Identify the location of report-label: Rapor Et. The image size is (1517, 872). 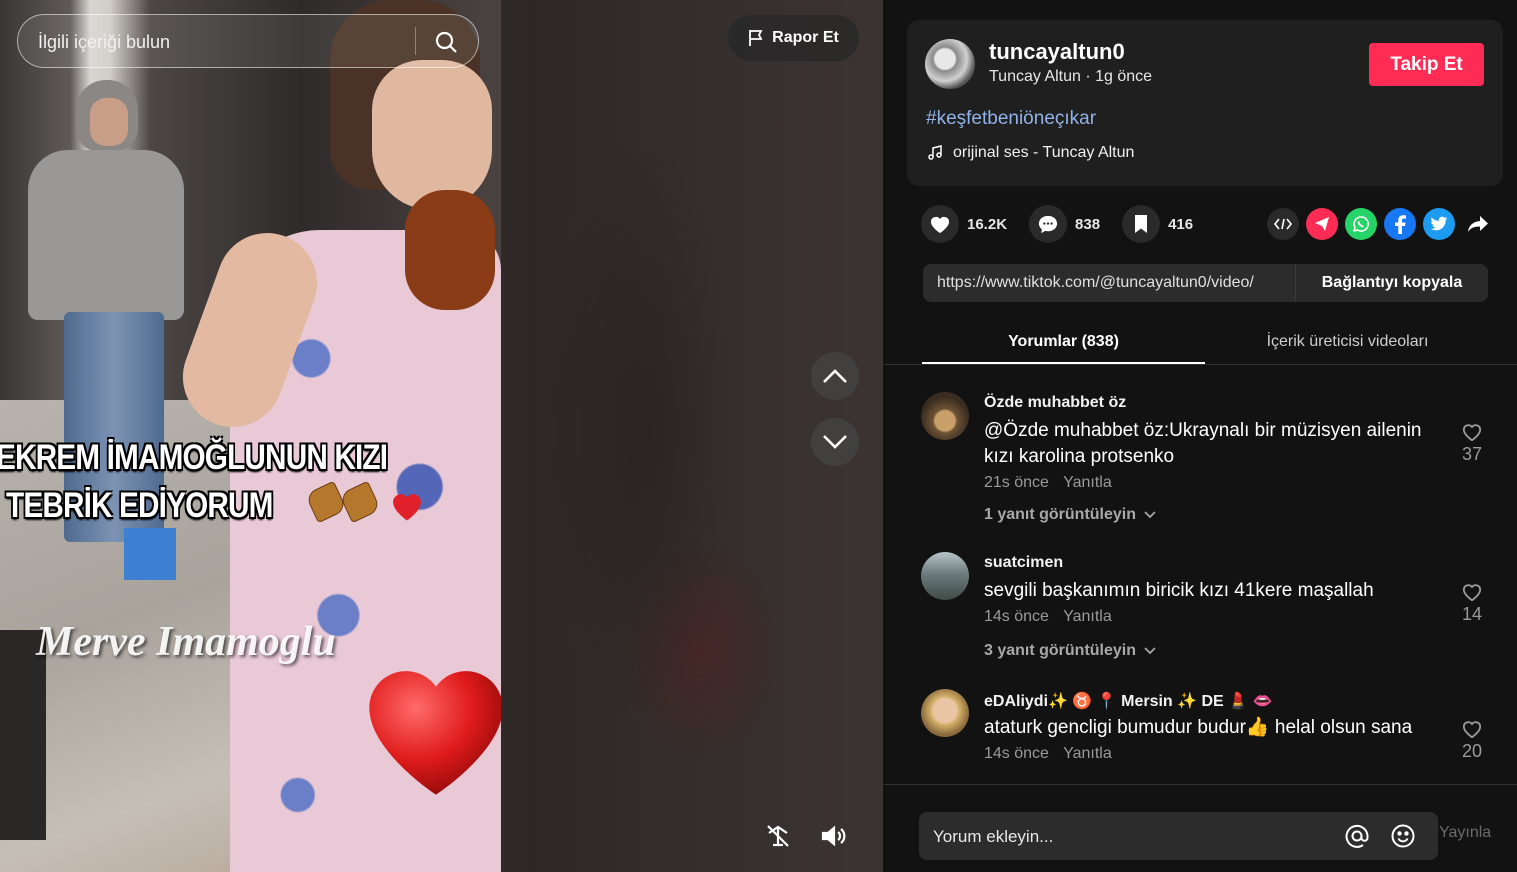
(805, 37).